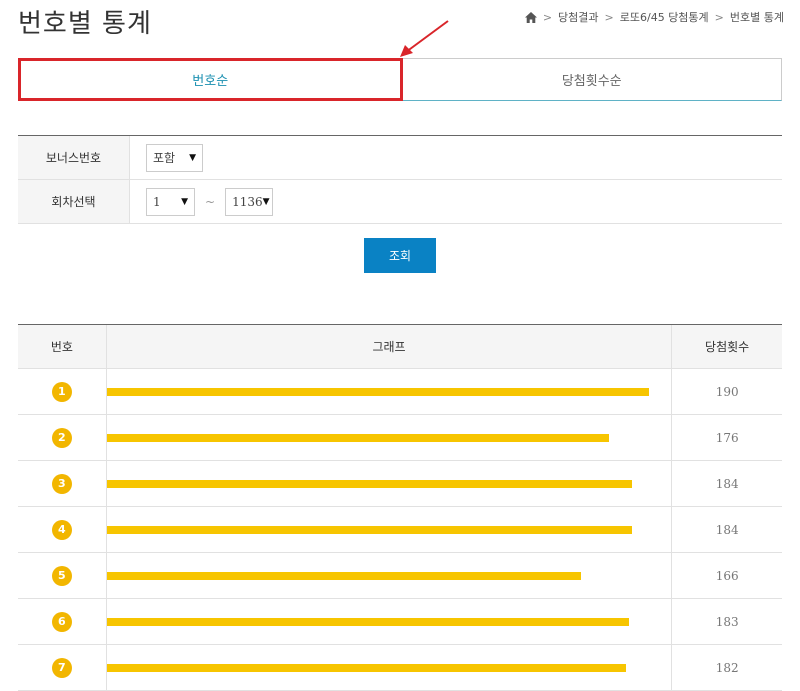 This screenshot has width=800, height=691. I want to click on tab-label: 당첨횟수순, so click(591, 81).